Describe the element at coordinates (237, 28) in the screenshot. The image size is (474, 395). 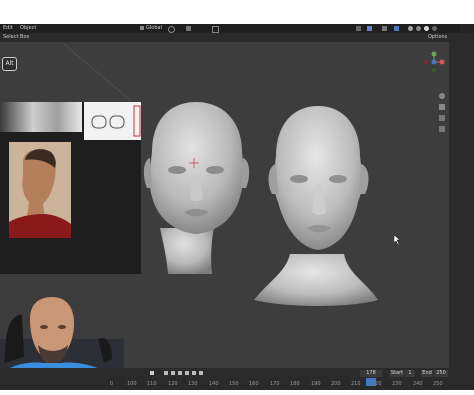
I see `top-menu-bar: Edit Object Global` at that location.